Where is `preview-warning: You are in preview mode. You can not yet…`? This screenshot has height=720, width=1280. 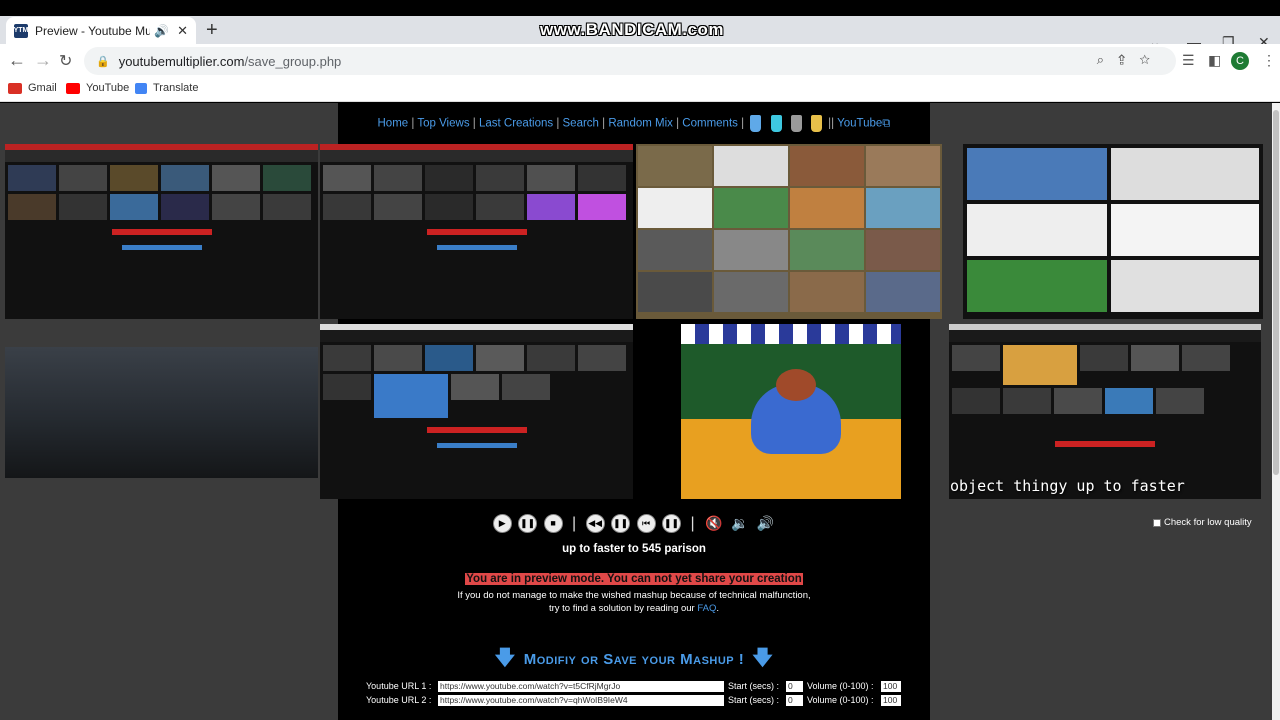 preview-warning: You are in preview mode. You can not yet… is located at coordinates (634, 579).